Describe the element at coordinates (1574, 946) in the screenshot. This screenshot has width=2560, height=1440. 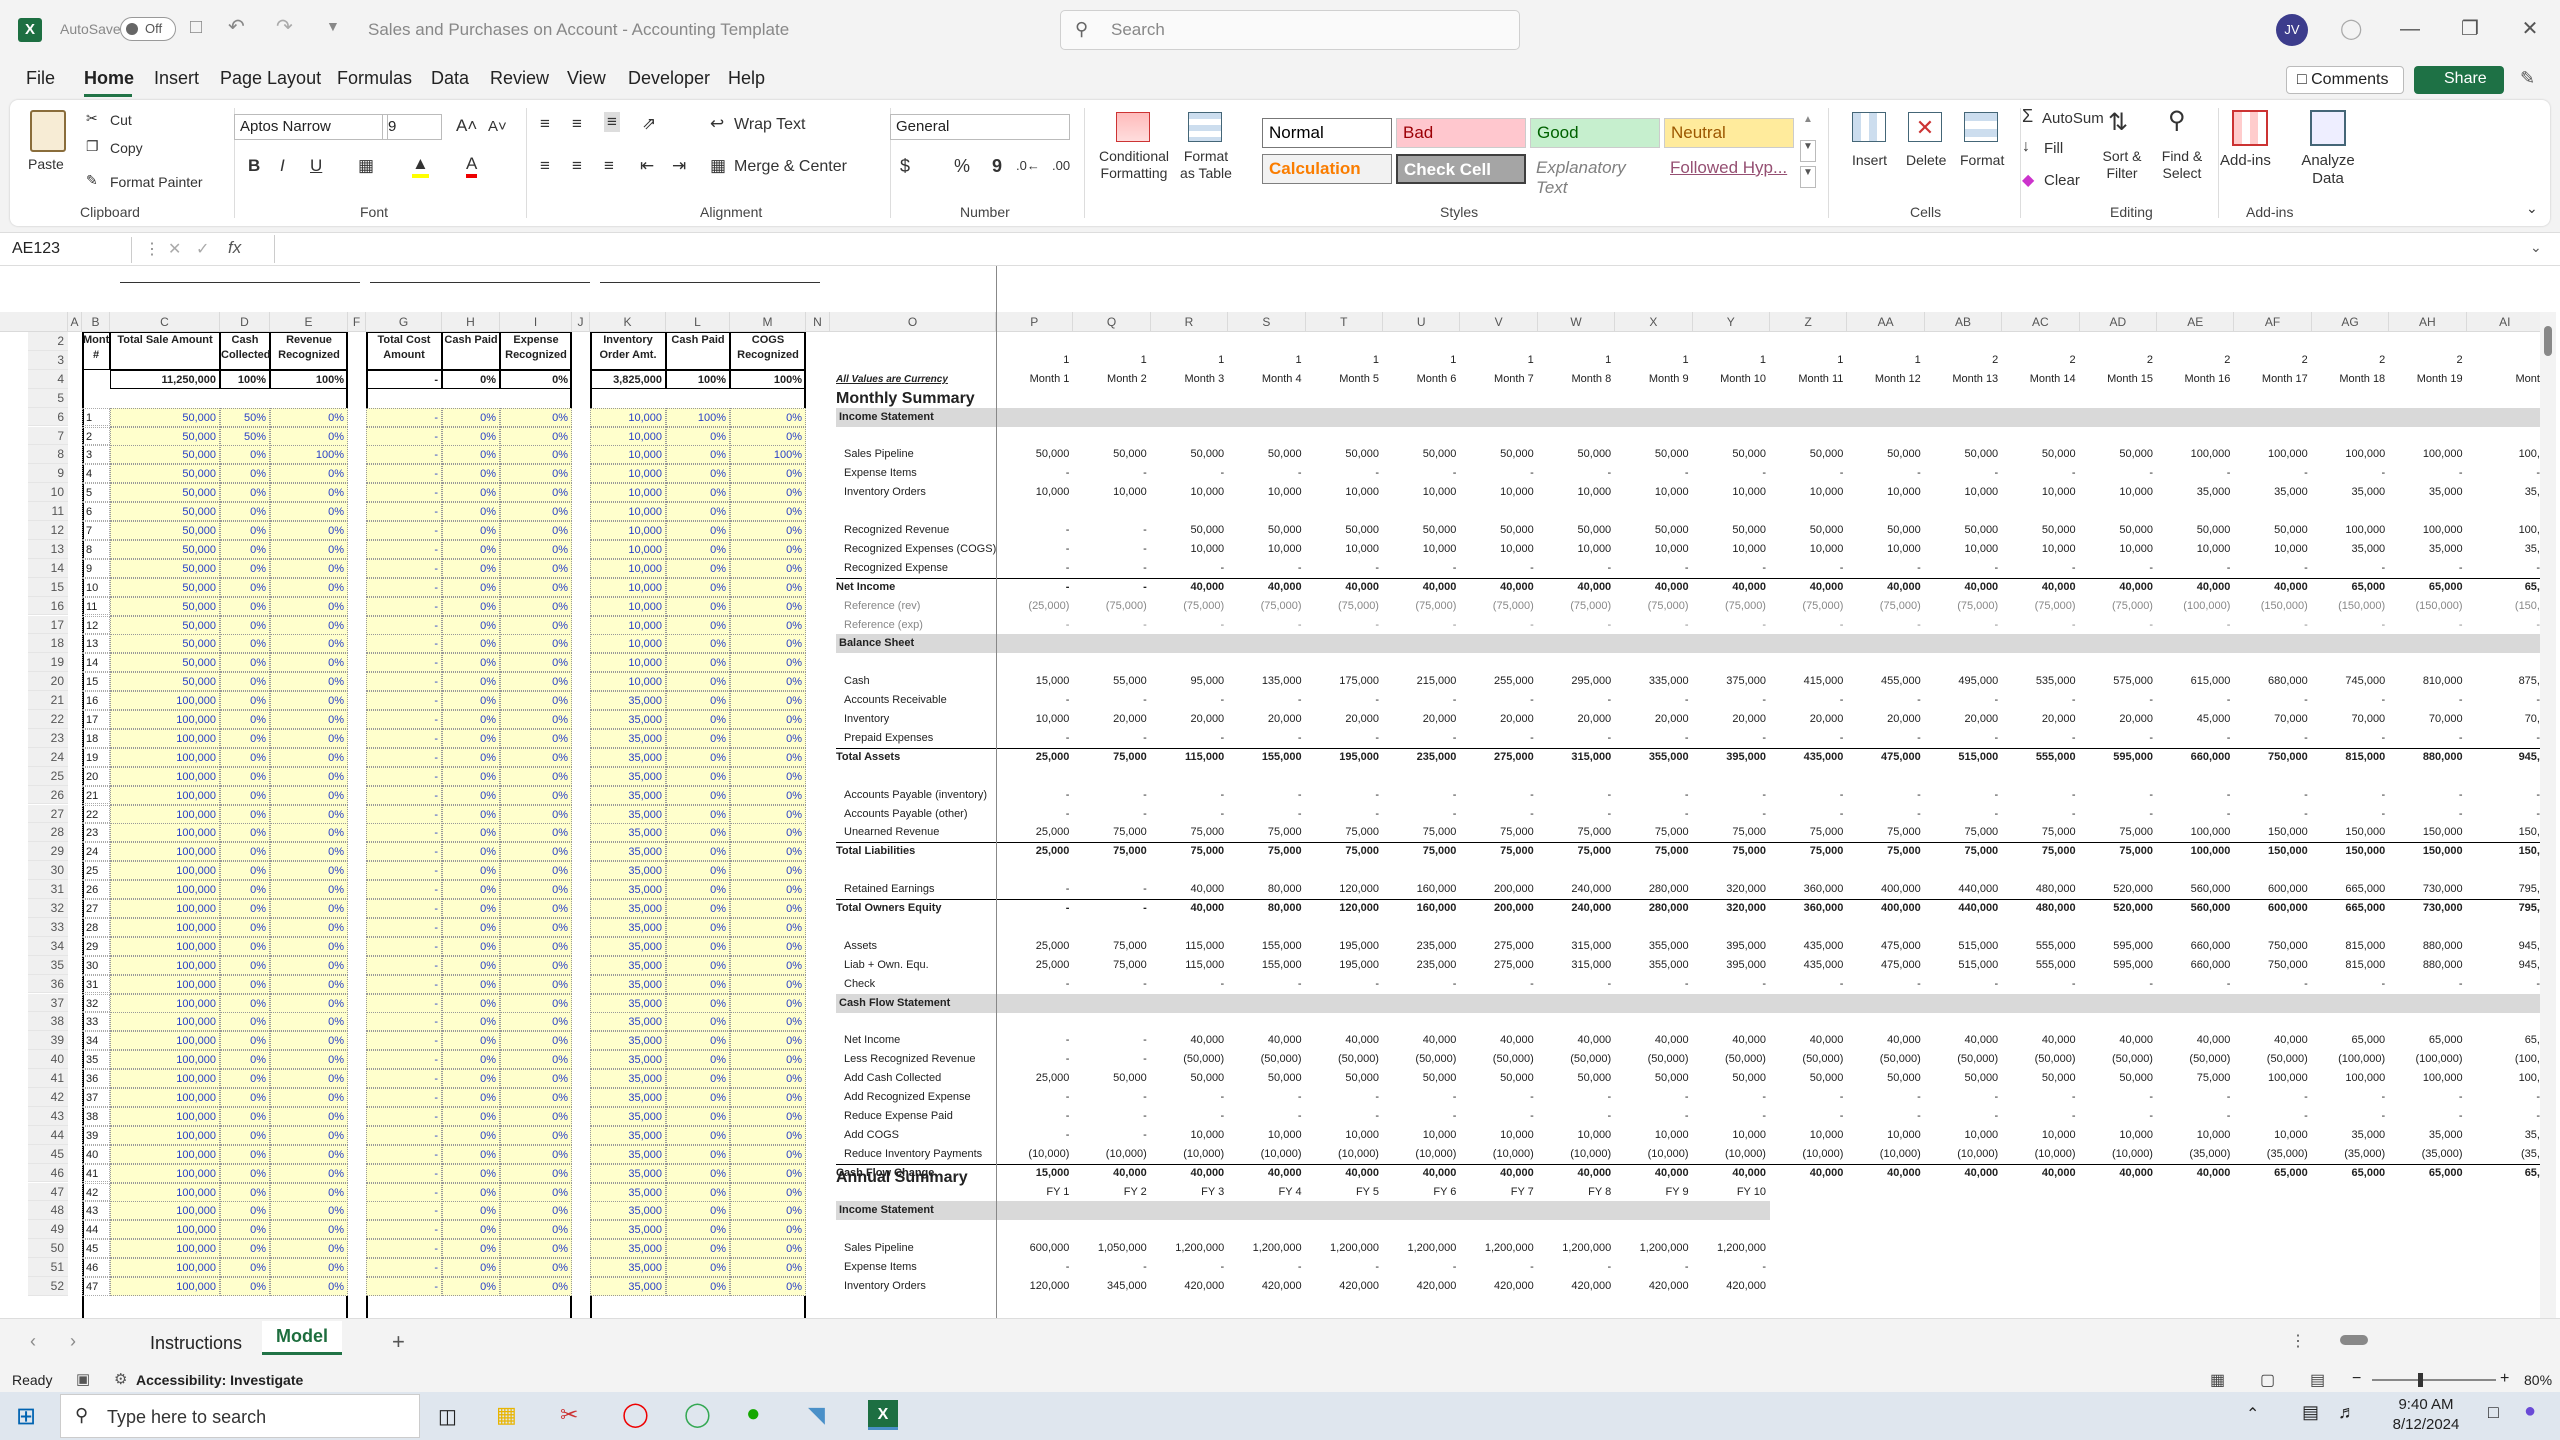
I see `summary-value-cell: 315,000` at that location.